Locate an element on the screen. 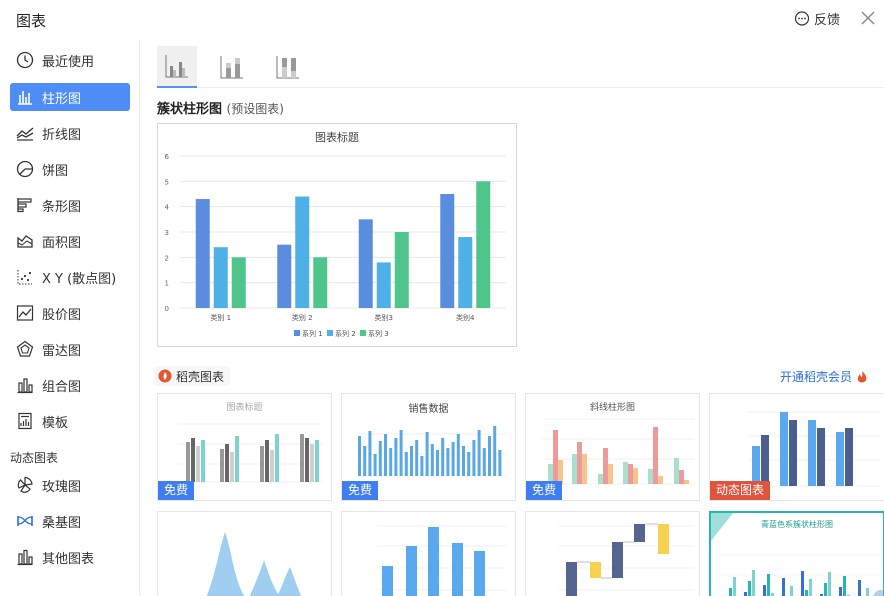 Image resolution: width=884 pixels, height=596 pixels. sidebar-item-line: 折线图 is located at coordinates (70, 133).